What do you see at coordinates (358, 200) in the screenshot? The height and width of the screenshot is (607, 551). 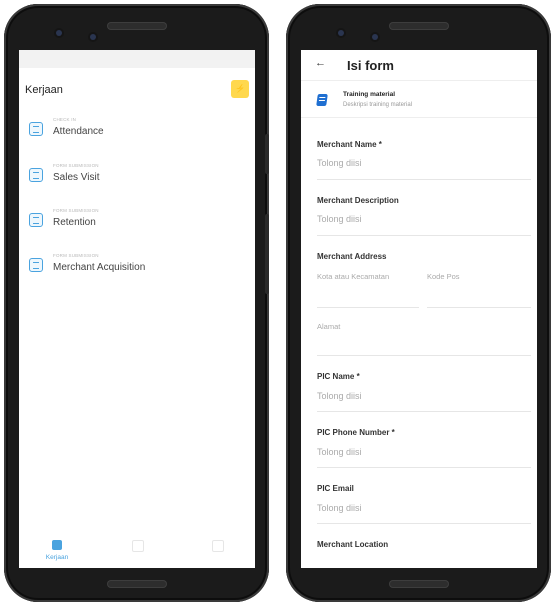 I see `merchant-description-label: Merchant Description` at bounding box center [358, 200].